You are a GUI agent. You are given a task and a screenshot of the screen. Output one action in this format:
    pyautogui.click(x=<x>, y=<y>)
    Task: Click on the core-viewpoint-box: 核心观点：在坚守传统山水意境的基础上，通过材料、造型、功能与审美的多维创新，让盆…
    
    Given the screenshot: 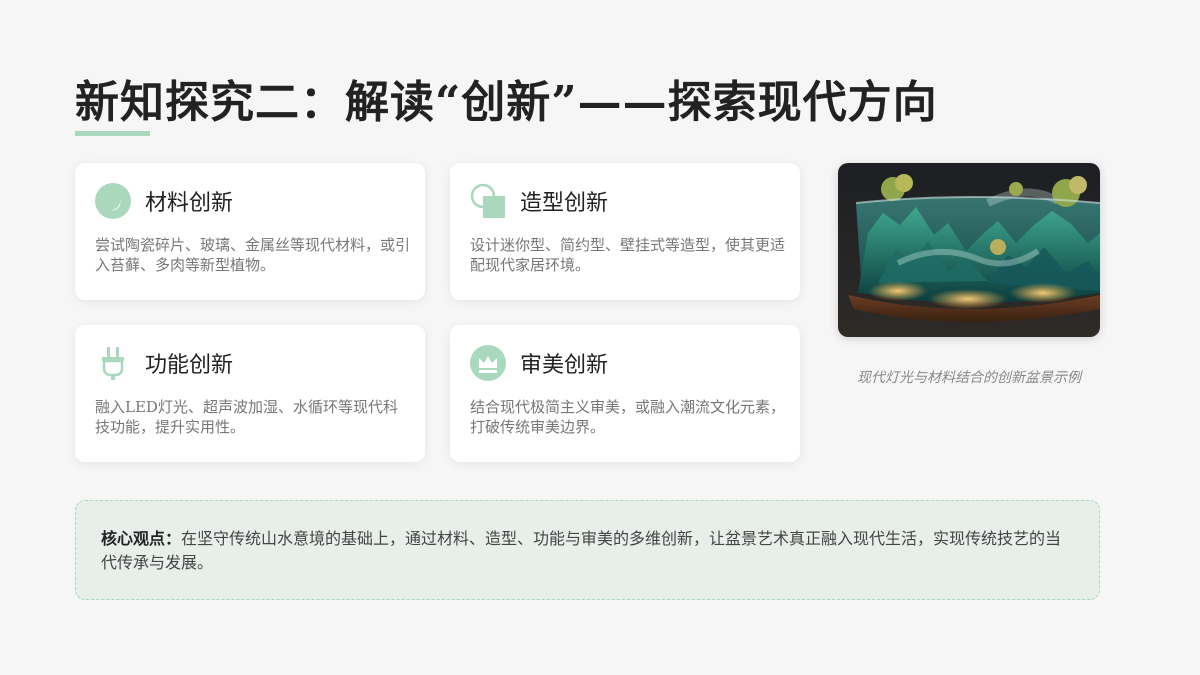 What is the action you would take?
    pyautogui.click(x=587, y=550)
    